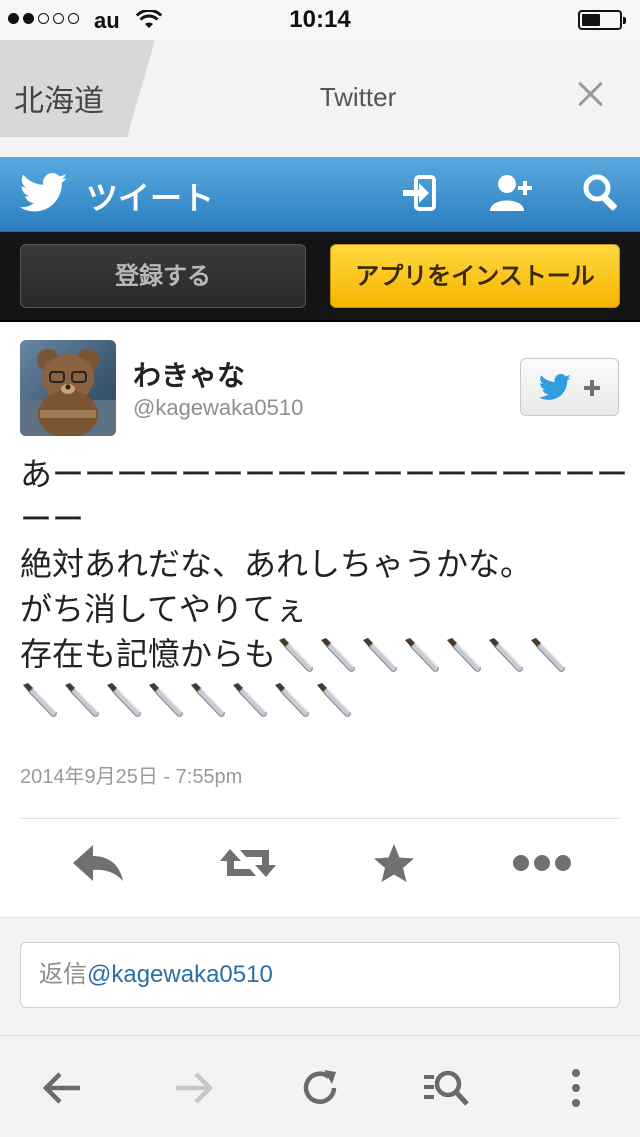  What do you see at coordinates (163, 276) in the screenshot?
I see `register-button: 登録する` at bounding box center [163, 276].